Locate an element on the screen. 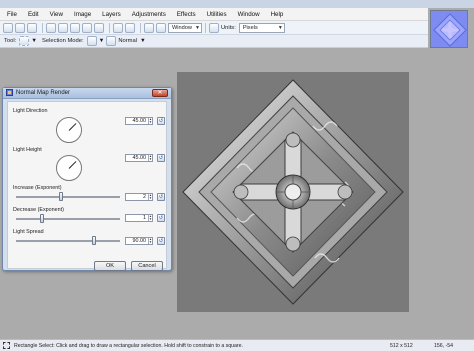 This screenshot has width=474, height=351. light-direction-dial is located at coordinates (69, 130).